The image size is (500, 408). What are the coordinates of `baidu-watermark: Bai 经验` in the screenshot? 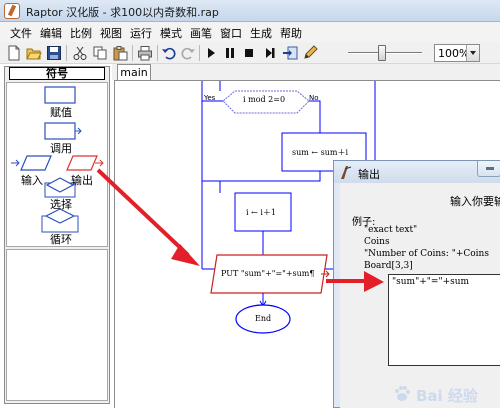 It's located at (442, 394).